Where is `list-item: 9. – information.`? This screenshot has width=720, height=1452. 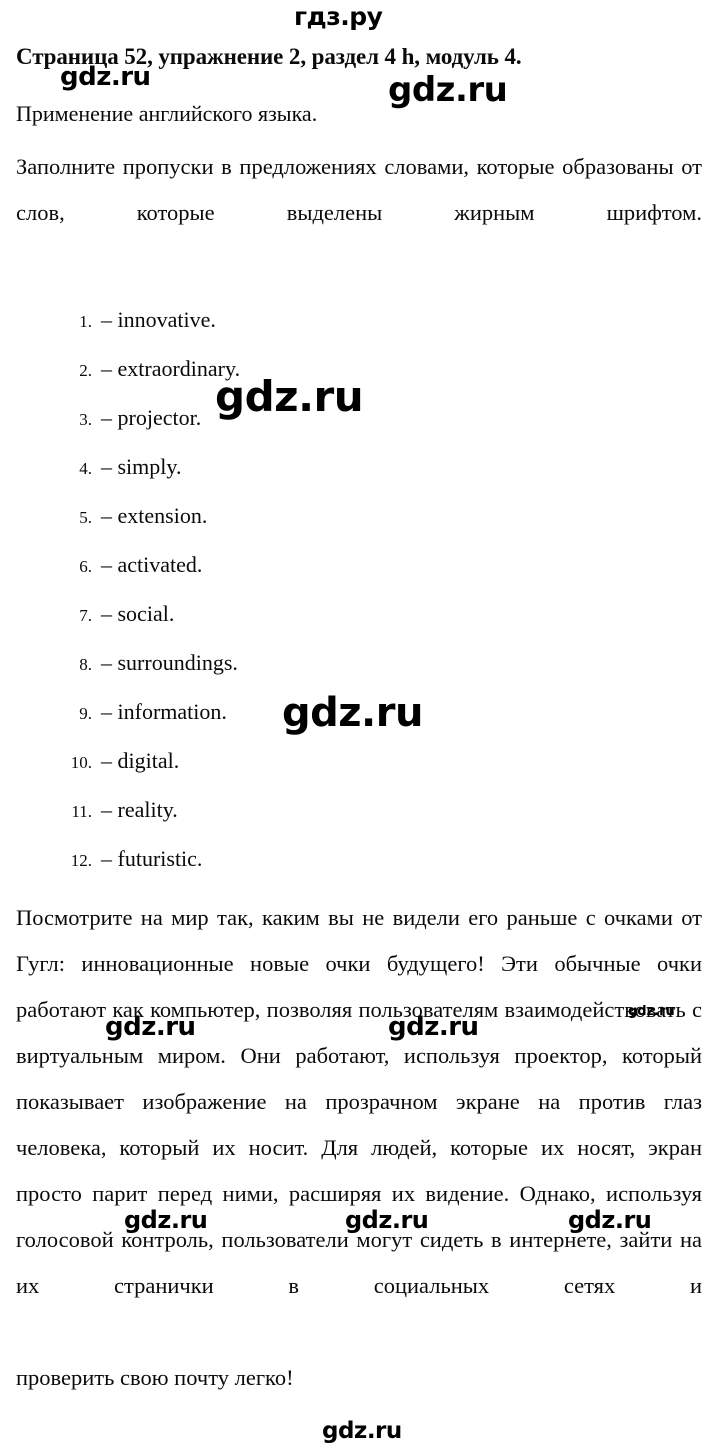 list-item: 9. – information. is located at coordinates (359, 712).